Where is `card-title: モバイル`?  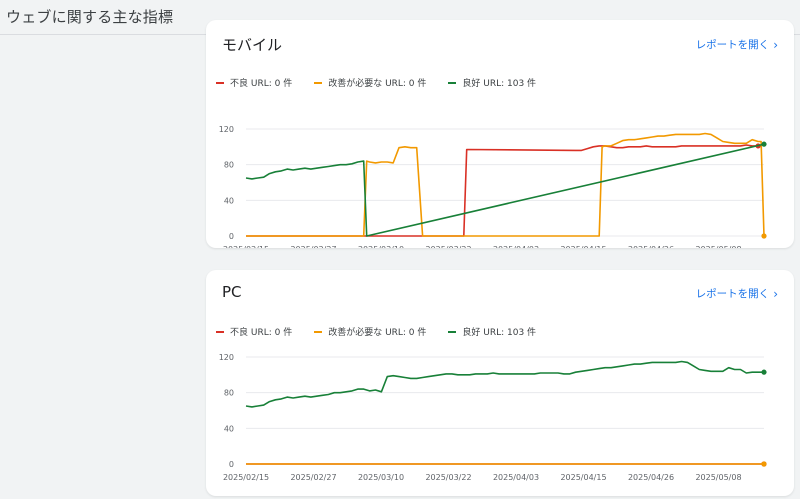 card-title: モバイル is located at coordinates (252, 45).